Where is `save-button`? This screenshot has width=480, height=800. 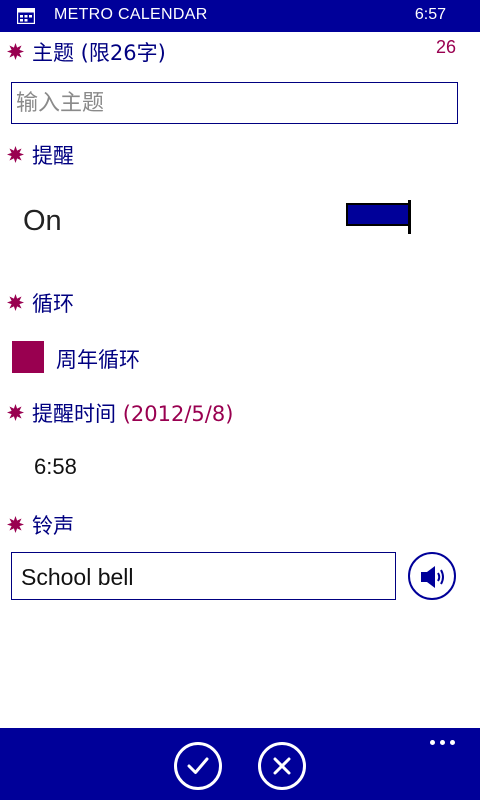
save-button is located at coordinates (198, 766).